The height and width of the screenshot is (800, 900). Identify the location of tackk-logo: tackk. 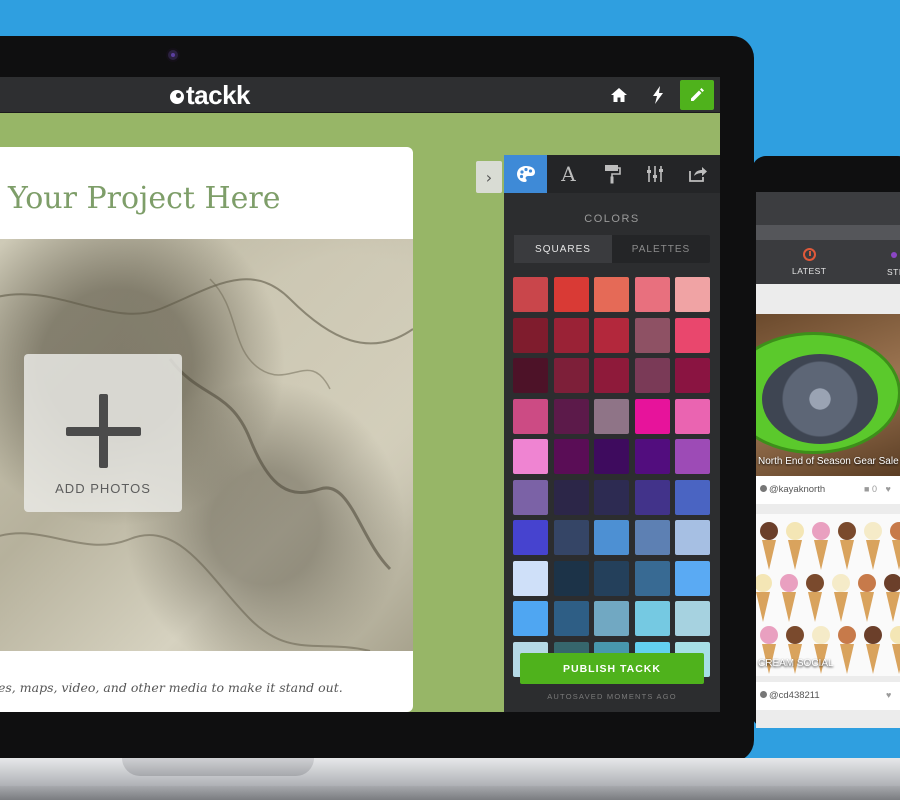
(210, 94).